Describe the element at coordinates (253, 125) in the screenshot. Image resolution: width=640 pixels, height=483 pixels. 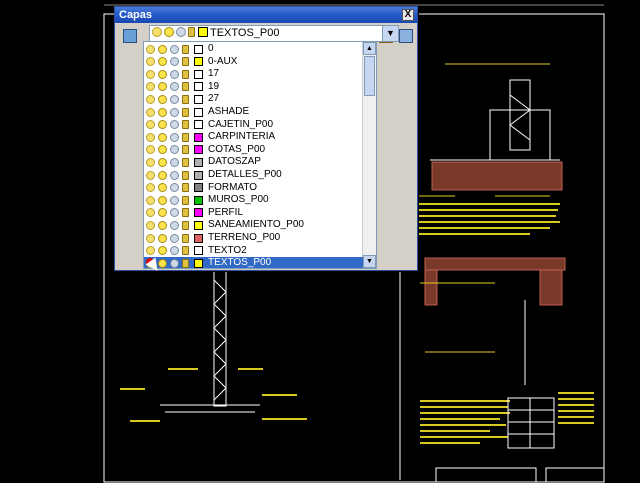
I see `layer-row: CAJETIN_P00` at that location.